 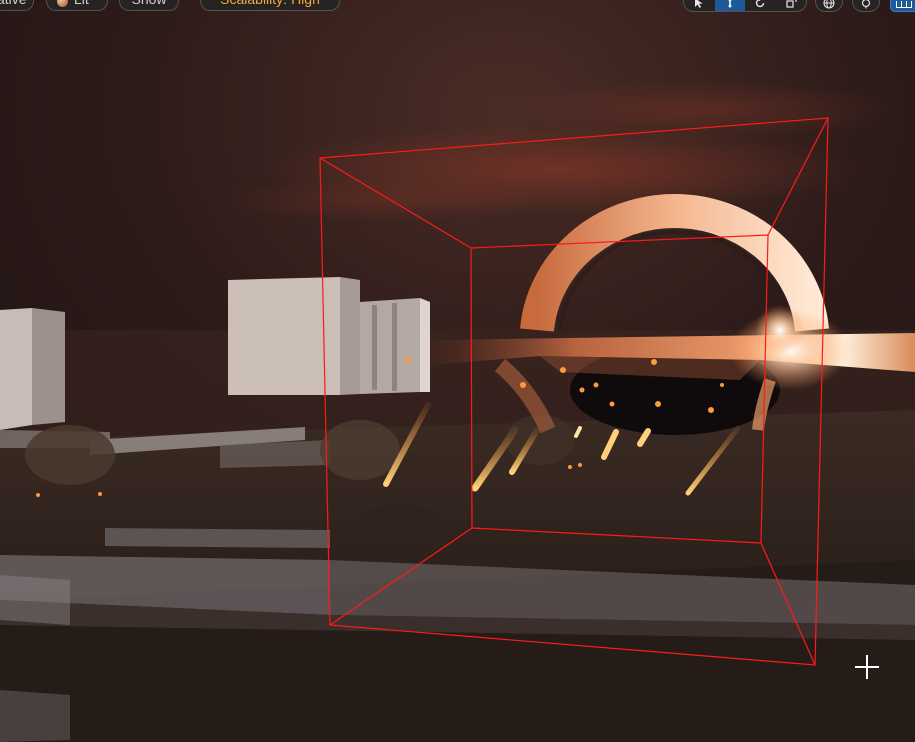 I want to click on rotate-mode-button, so click(x=760, y=5).